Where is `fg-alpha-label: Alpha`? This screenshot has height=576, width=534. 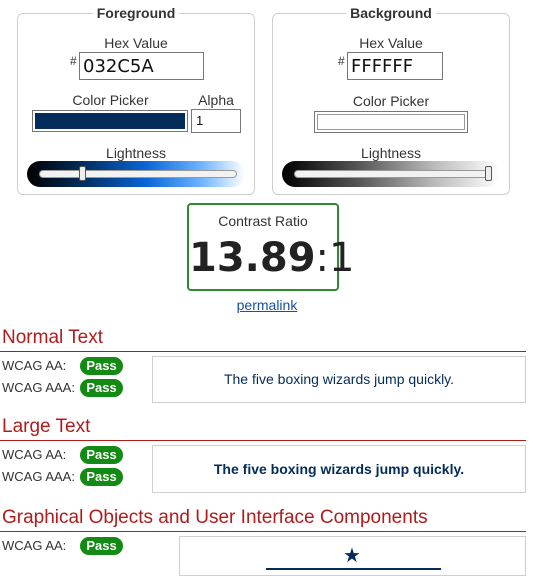 fg-alpha-label: Alpha is located at coordinates (216, 100).